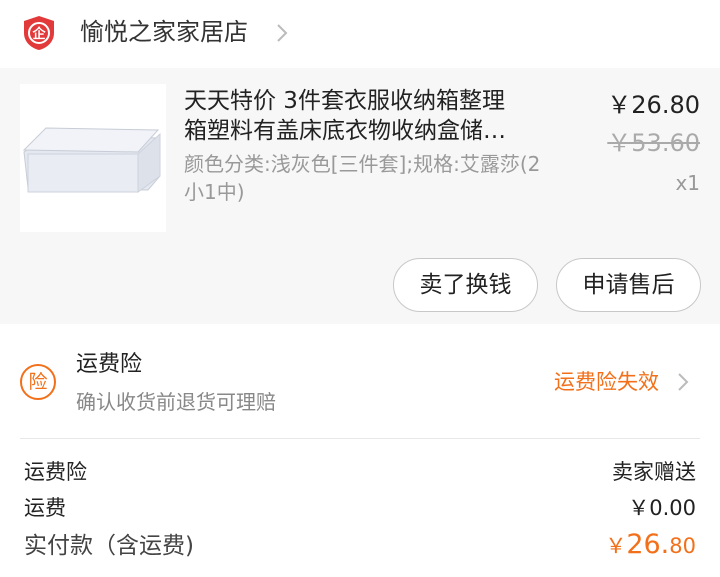  I want to click on total-integer: 26., so click(648, 544).